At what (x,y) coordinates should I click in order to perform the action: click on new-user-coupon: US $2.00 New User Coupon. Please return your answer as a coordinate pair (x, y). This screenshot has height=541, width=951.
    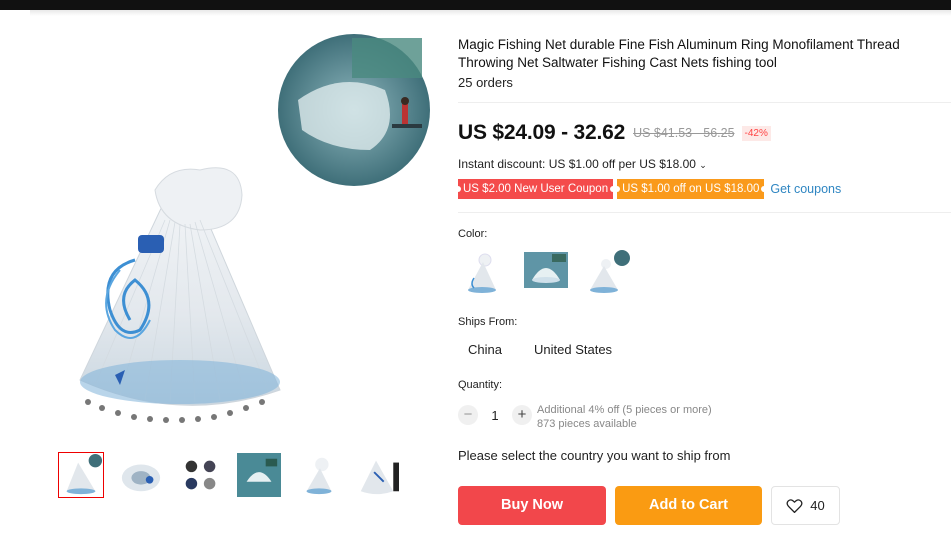
    Looking at the image, I should click on (535, 189).